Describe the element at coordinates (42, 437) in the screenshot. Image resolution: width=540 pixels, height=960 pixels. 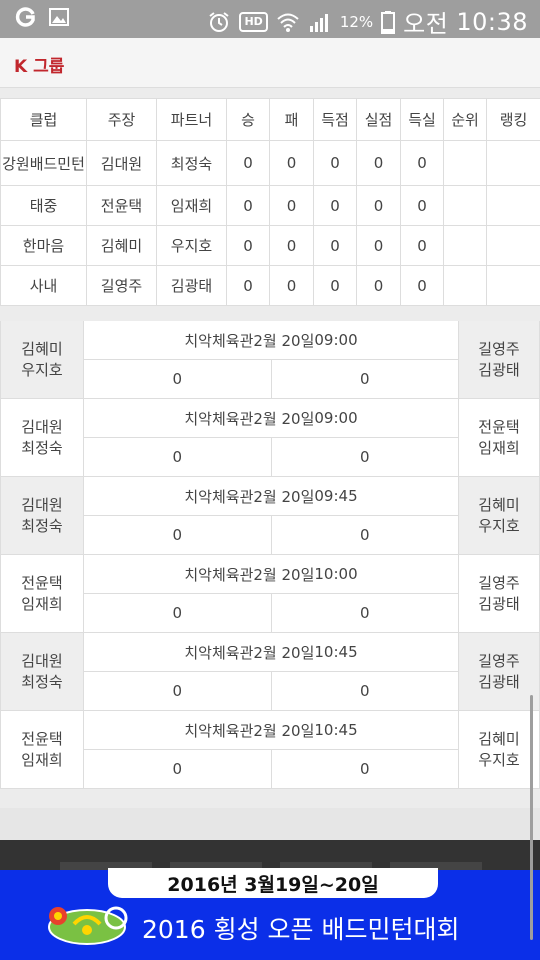
I see `left-team: 김대원 최정숙` at that location.